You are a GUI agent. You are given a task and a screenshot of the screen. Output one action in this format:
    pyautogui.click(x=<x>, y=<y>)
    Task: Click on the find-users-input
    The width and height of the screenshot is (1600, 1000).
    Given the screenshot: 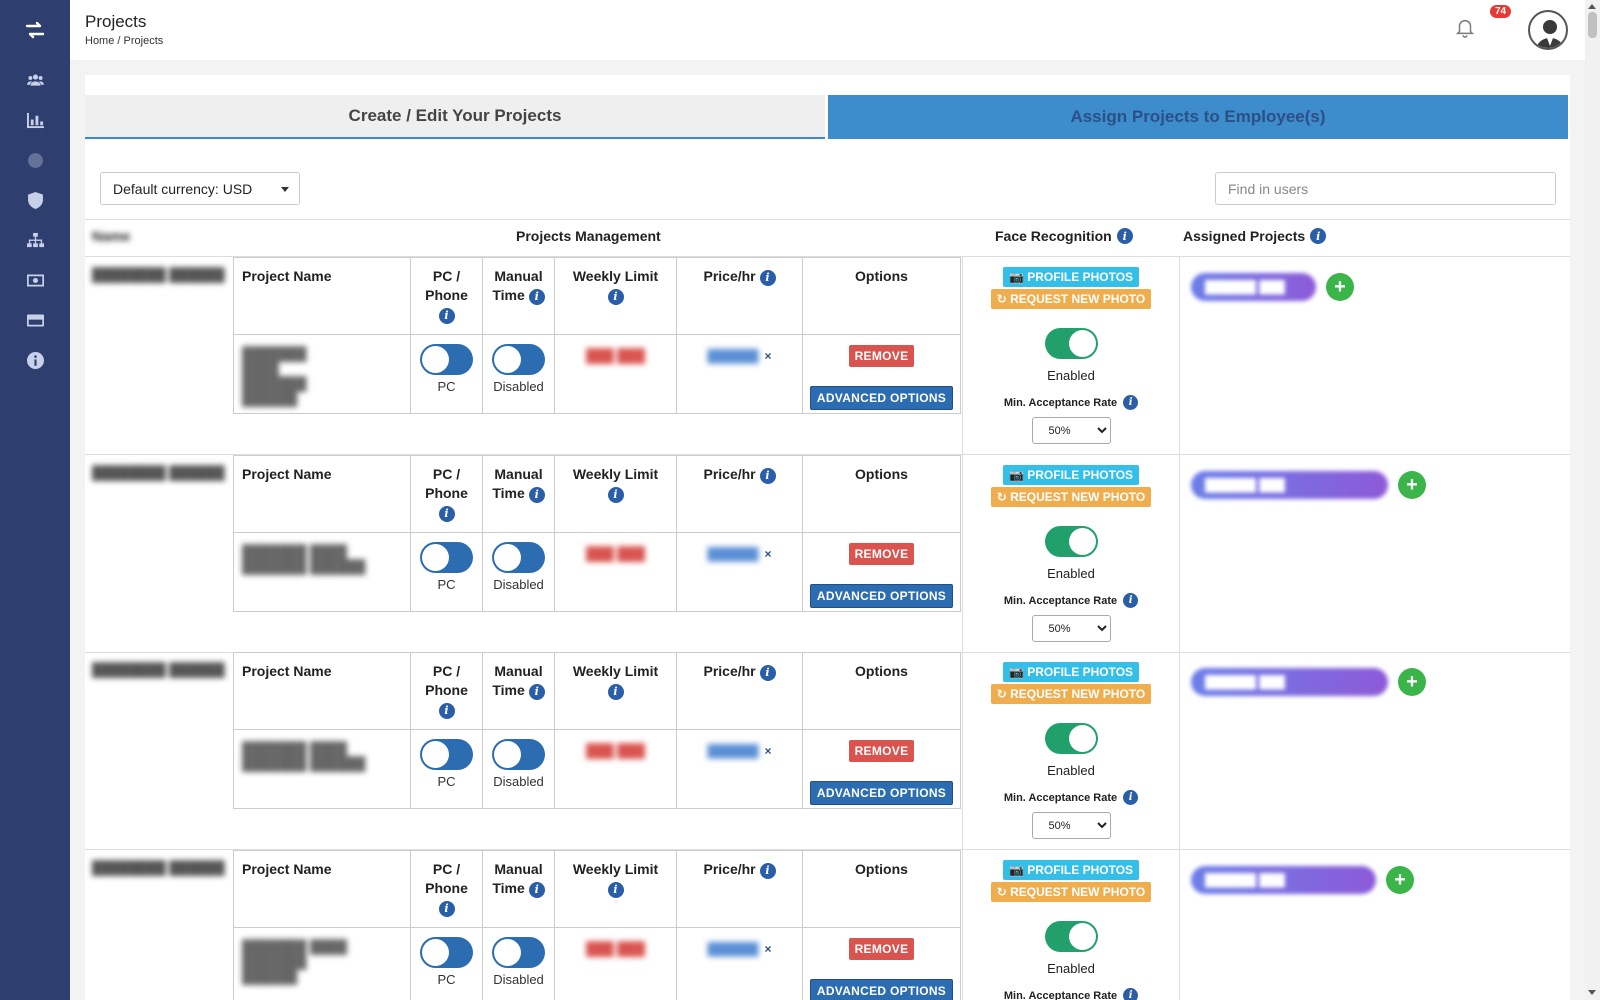 What is the action you would take?
    pyautogui.click(x=1385, y=188)
    